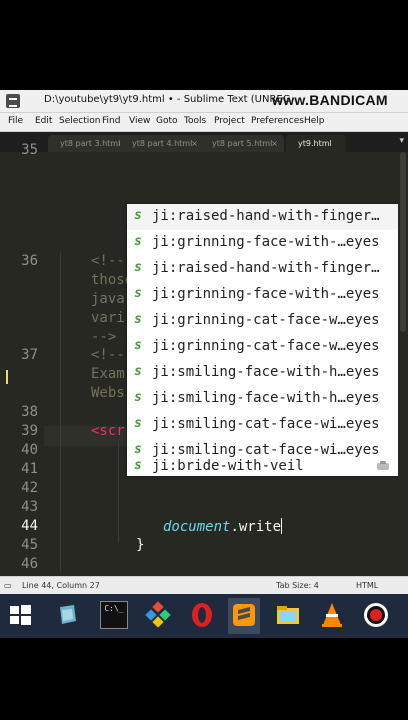  I want to click on tab-yt8-part-3: yt8 part 3.html ×, so click(89, 143).